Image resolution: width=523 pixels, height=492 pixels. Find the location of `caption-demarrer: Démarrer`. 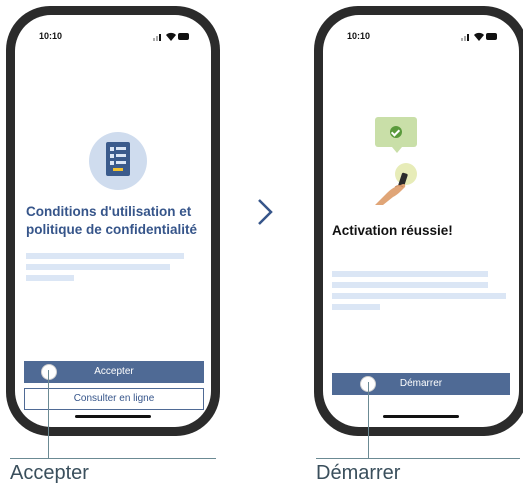

caption-demarrer: Démarrer is located at coordinates (358, 473).